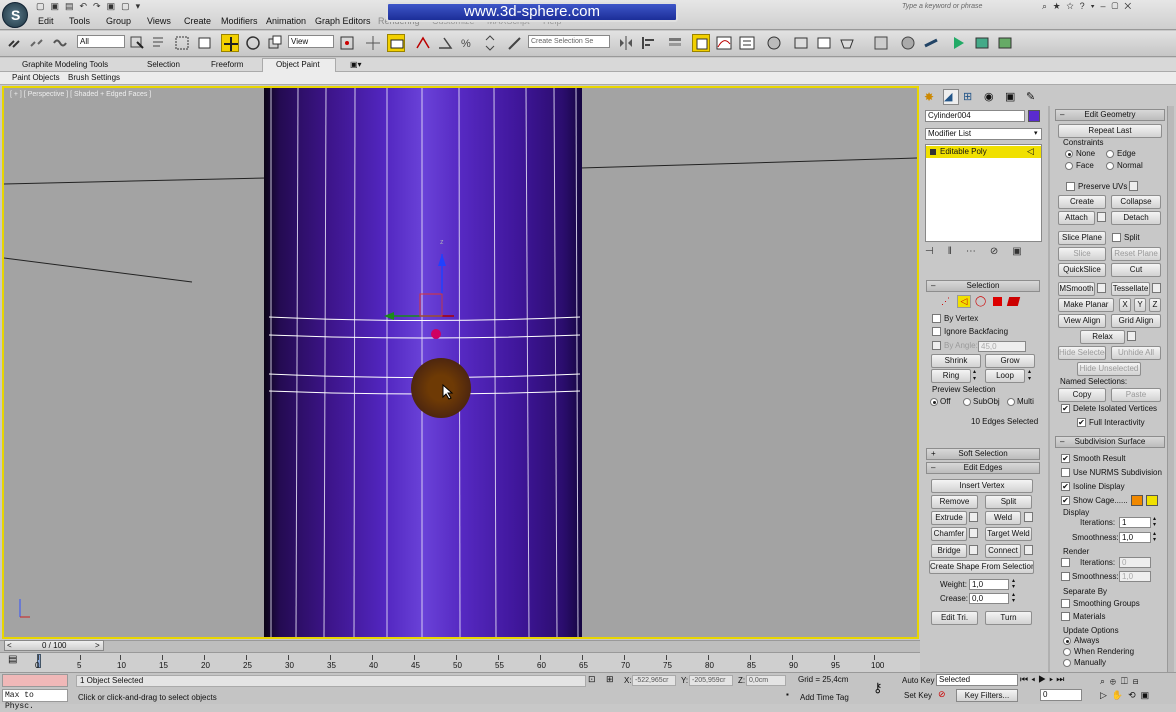  I want to click on render-smoothness-spinner: 1,0, so click(1135, 576).